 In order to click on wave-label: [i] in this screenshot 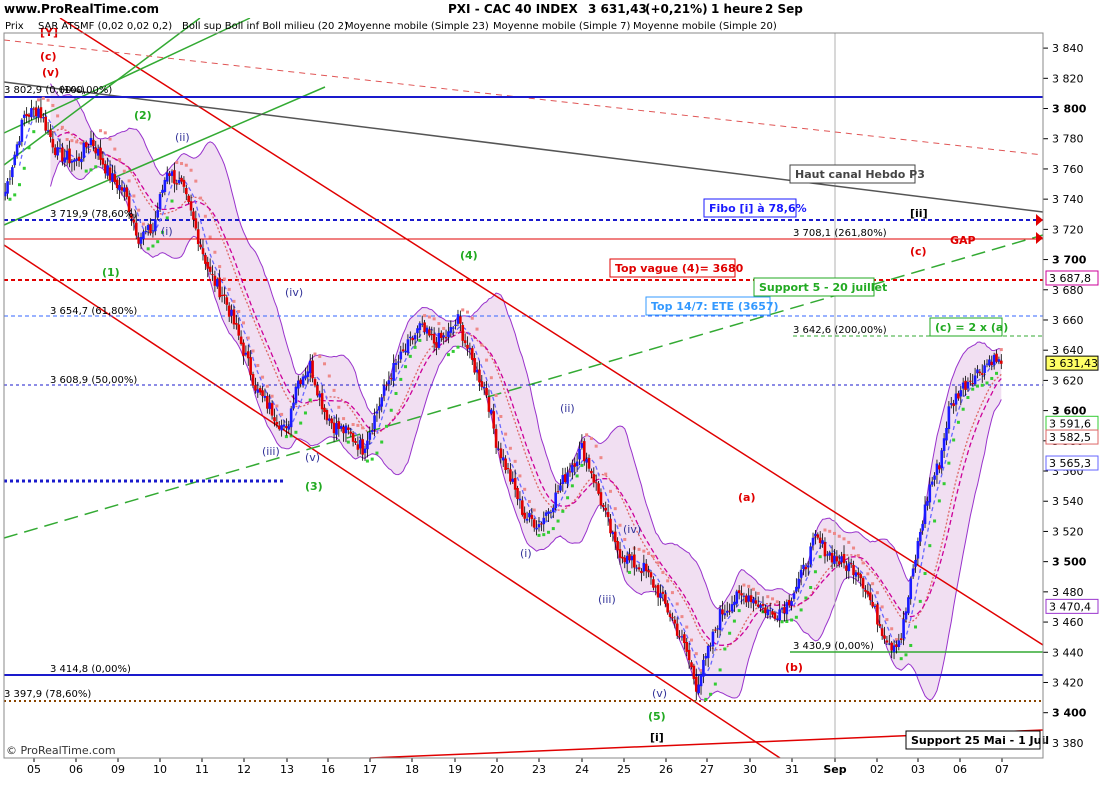, I will do `click(657, 737)`.